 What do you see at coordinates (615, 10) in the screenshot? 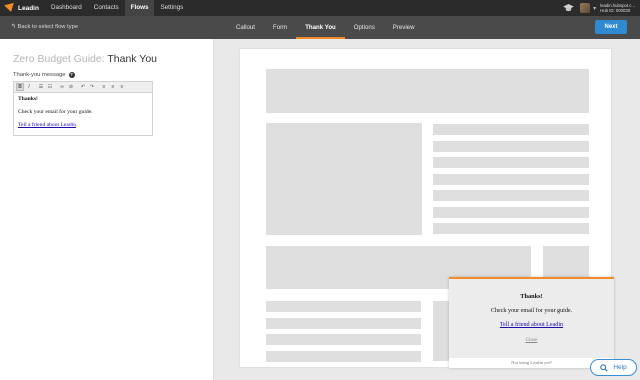
I see `hub-id: Hub ID: 000030` at bounding box center [615, 10].